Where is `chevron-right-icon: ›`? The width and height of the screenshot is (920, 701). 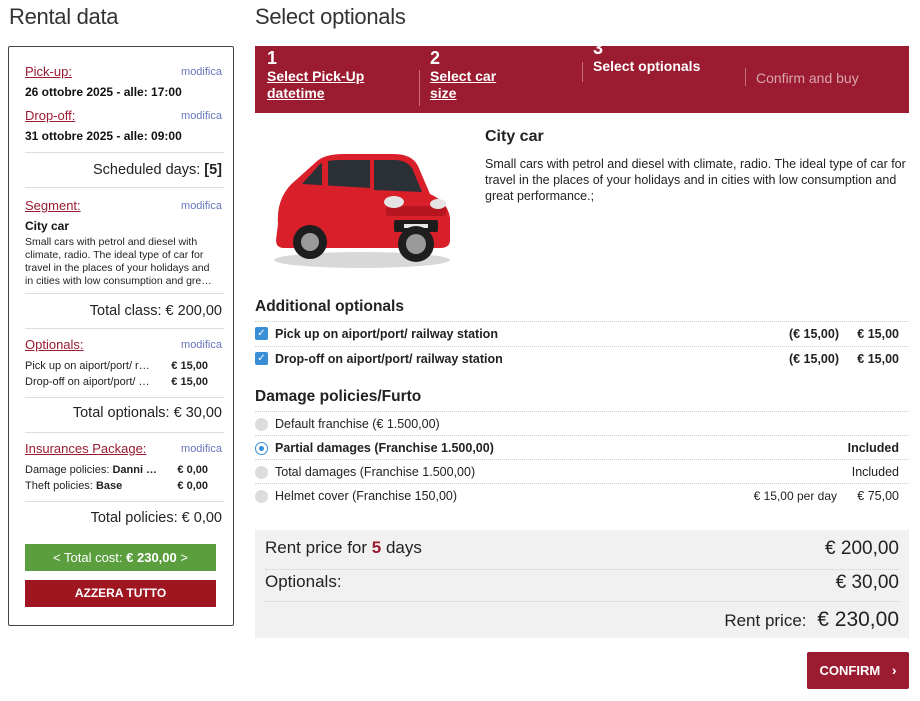
chevron-right-icon: › is located at coordinates (894, 670).